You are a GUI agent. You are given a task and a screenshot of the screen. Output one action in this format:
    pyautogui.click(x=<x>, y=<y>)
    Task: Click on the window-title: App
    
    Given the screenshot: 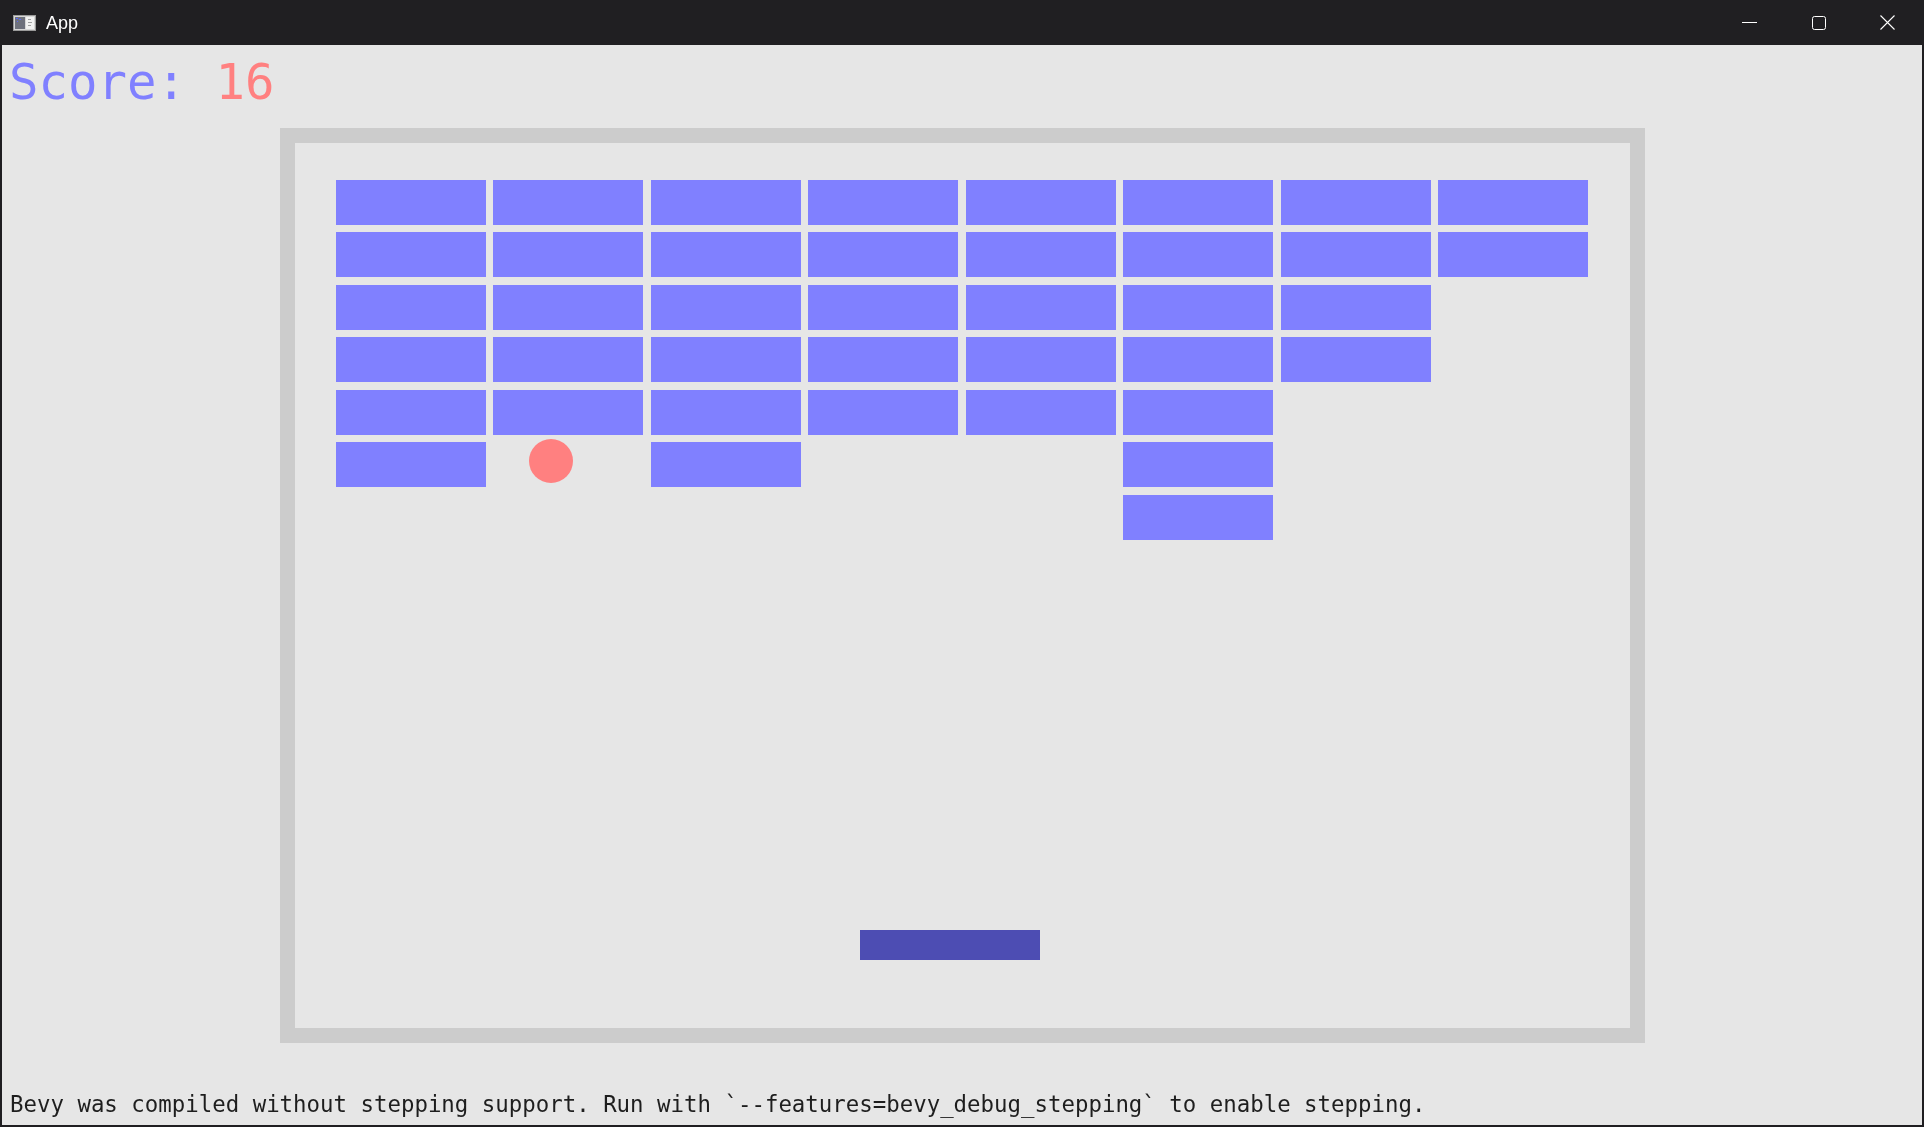 What is the action you would take?
    pyautogui.click(x=62, y=22)
    